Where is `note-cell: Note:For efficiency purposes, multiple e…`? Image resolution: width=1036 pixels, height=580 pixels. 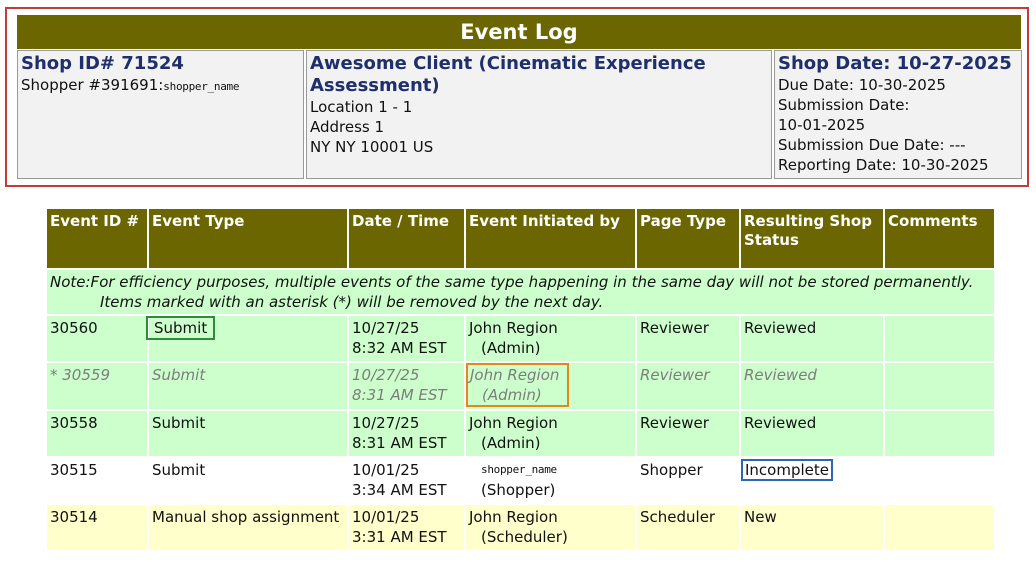
note-cell: Note:For efficiency purposes, multiple e… is located at coordinates (520, 292).